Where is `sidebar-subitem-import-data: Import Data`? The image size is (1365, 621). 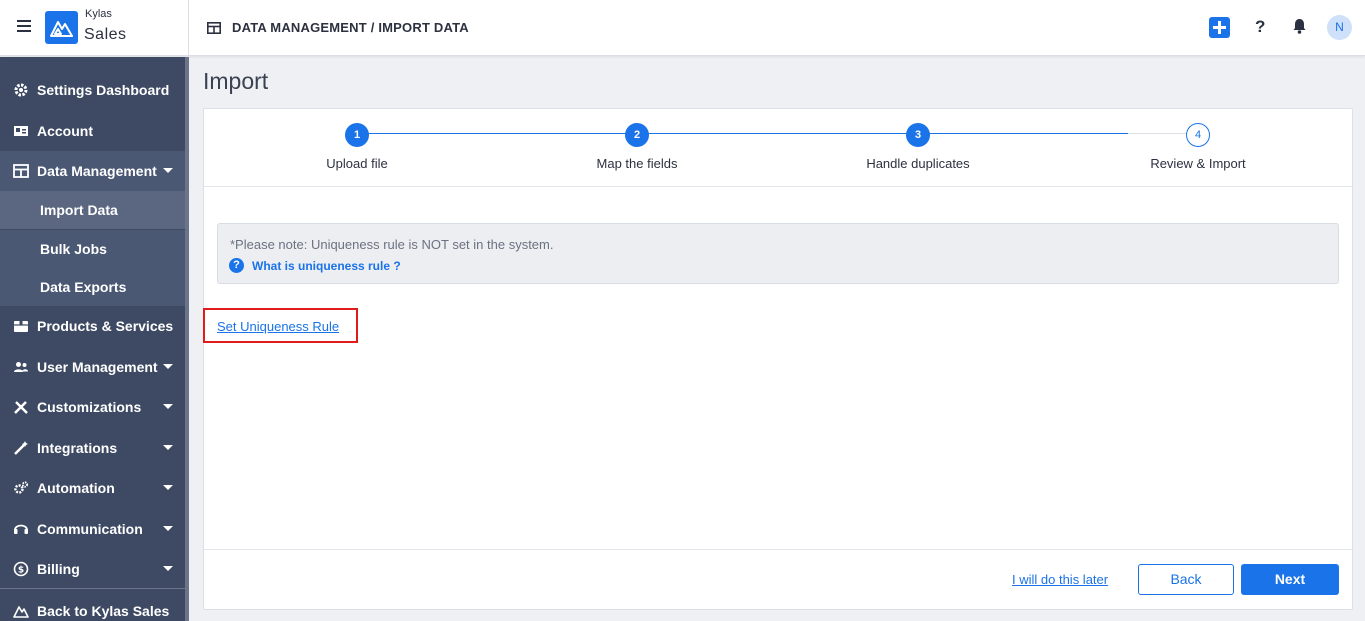
sidebar-subitem-import-data: Import Data is located at coordinates (92, 210).